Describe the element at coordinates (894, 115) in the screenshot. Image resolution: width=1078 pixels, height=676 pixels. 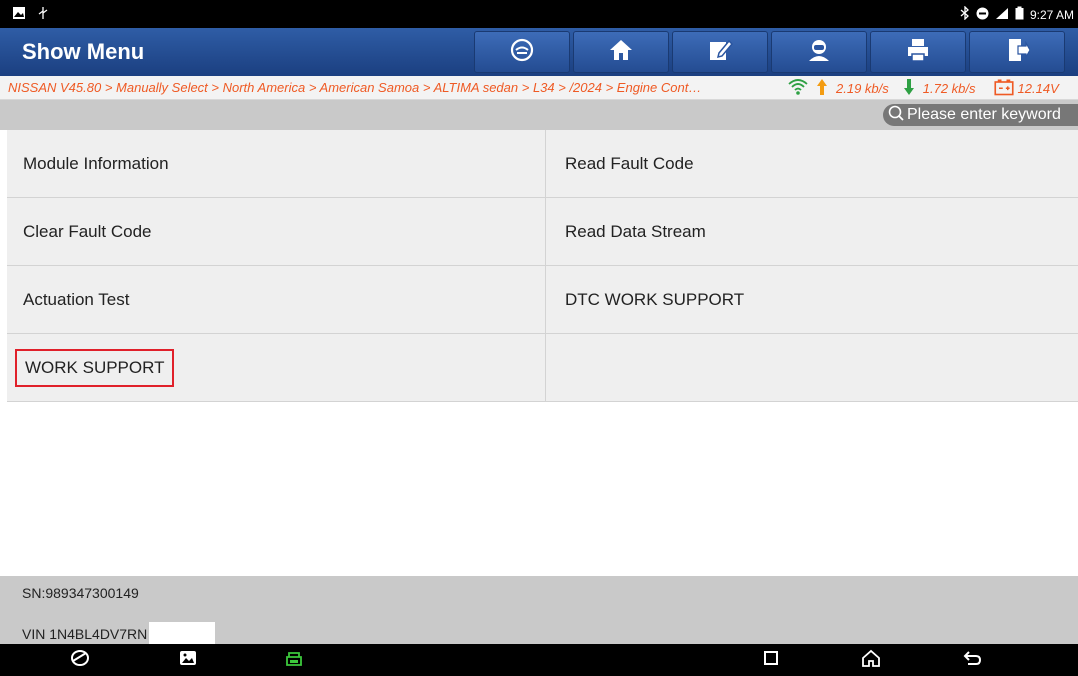
I see `search-icon` at that location.